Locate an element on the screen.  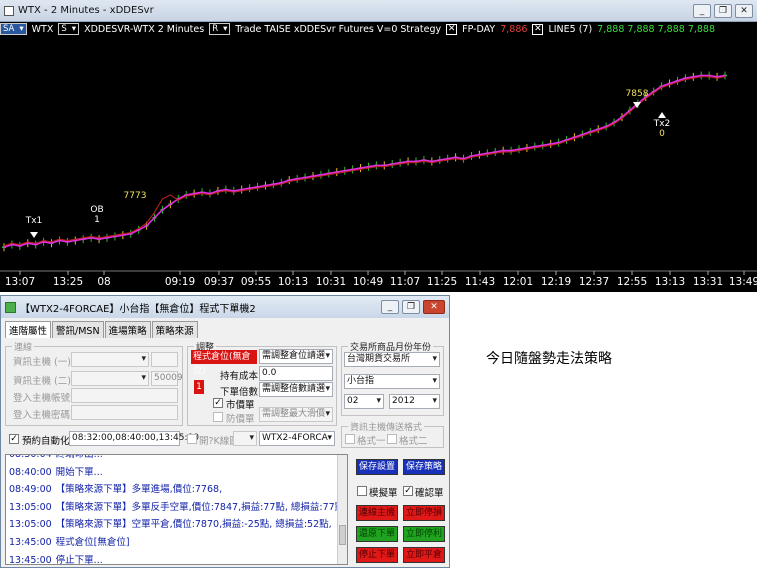
cost-label: 持有成本 is located at coordinates (239, 376).